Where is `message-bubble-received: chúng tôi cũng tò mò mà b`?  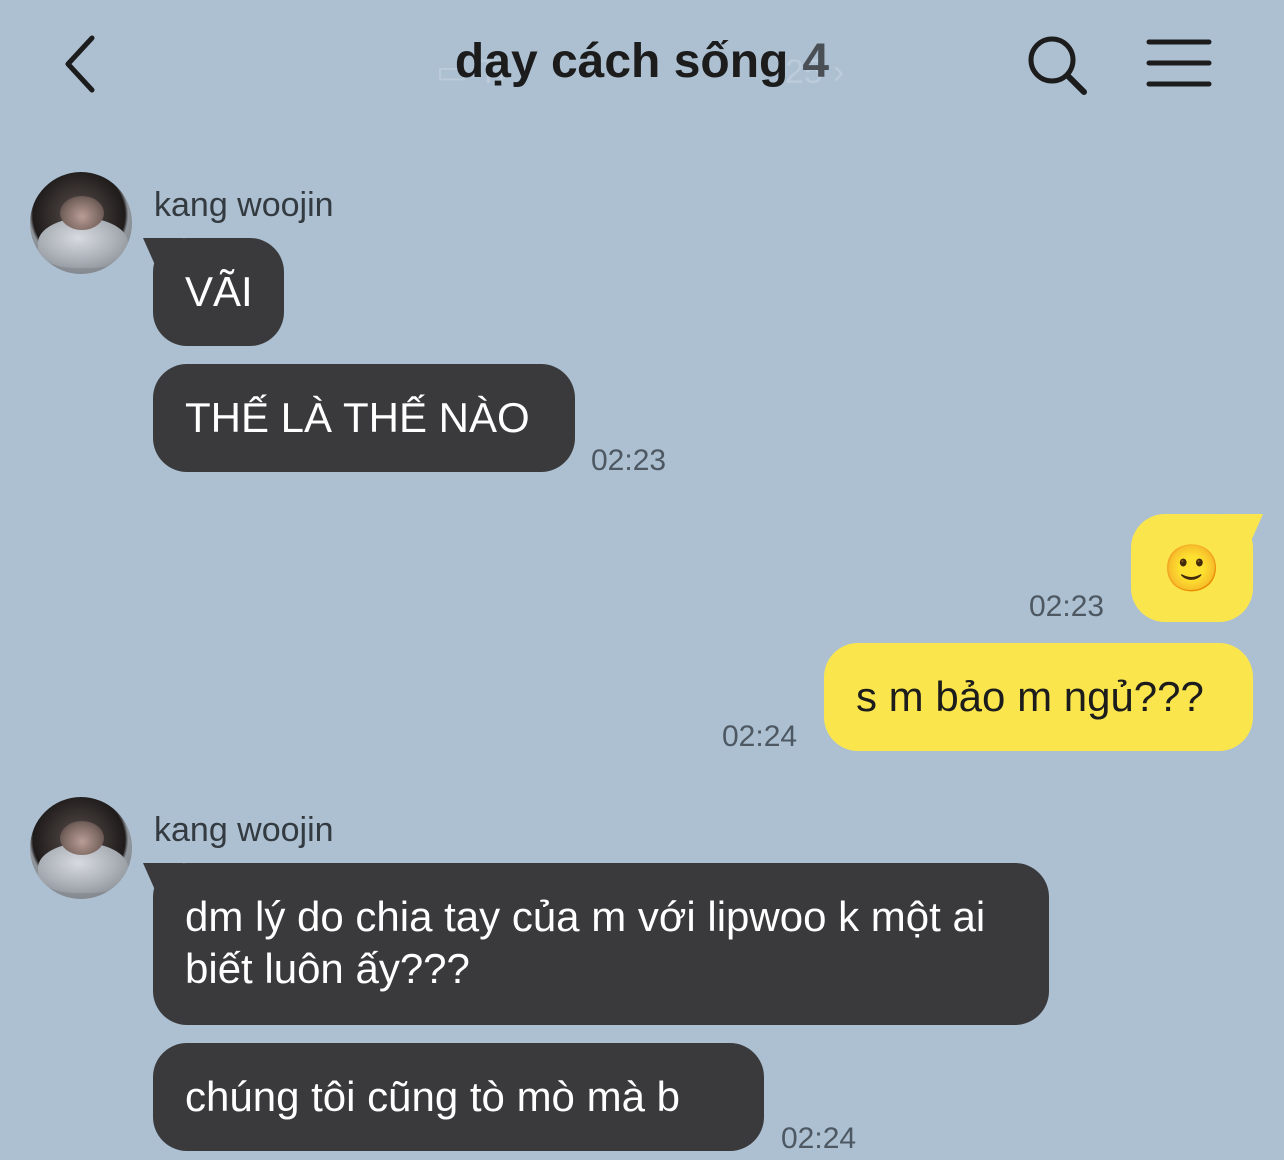
message-bubble-received: chúng tôi cũng tò mò mà b is located at coordinates (458, 1097).